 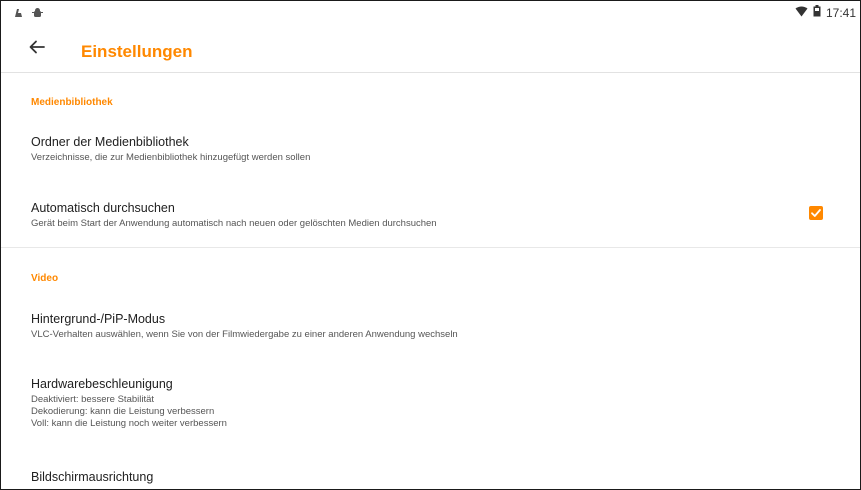 I want to click on pref-title: Hardwarebeschleunigung, so click(x=102, y=384).